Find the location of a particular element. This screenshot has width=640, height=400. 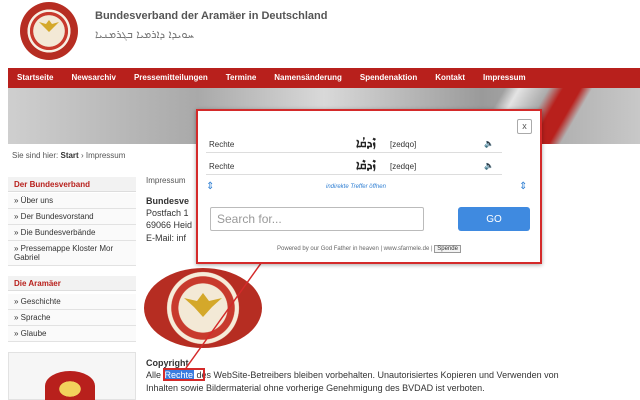

sidebar-item-label: Die Bundesverbände is located at coordinates (58, 232).